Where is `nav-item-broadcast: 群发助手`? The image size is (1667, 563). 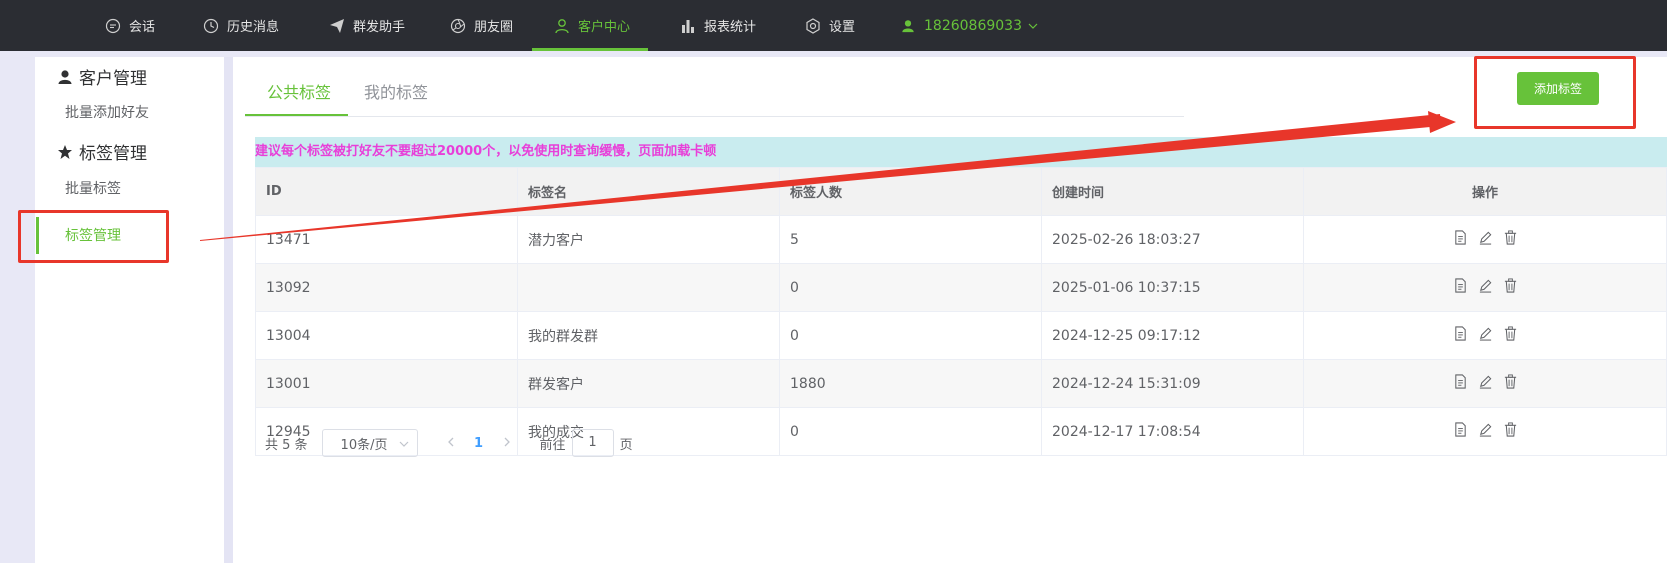
nav-item-broadcast: 群发助手 is located at coordinates (367, 25).